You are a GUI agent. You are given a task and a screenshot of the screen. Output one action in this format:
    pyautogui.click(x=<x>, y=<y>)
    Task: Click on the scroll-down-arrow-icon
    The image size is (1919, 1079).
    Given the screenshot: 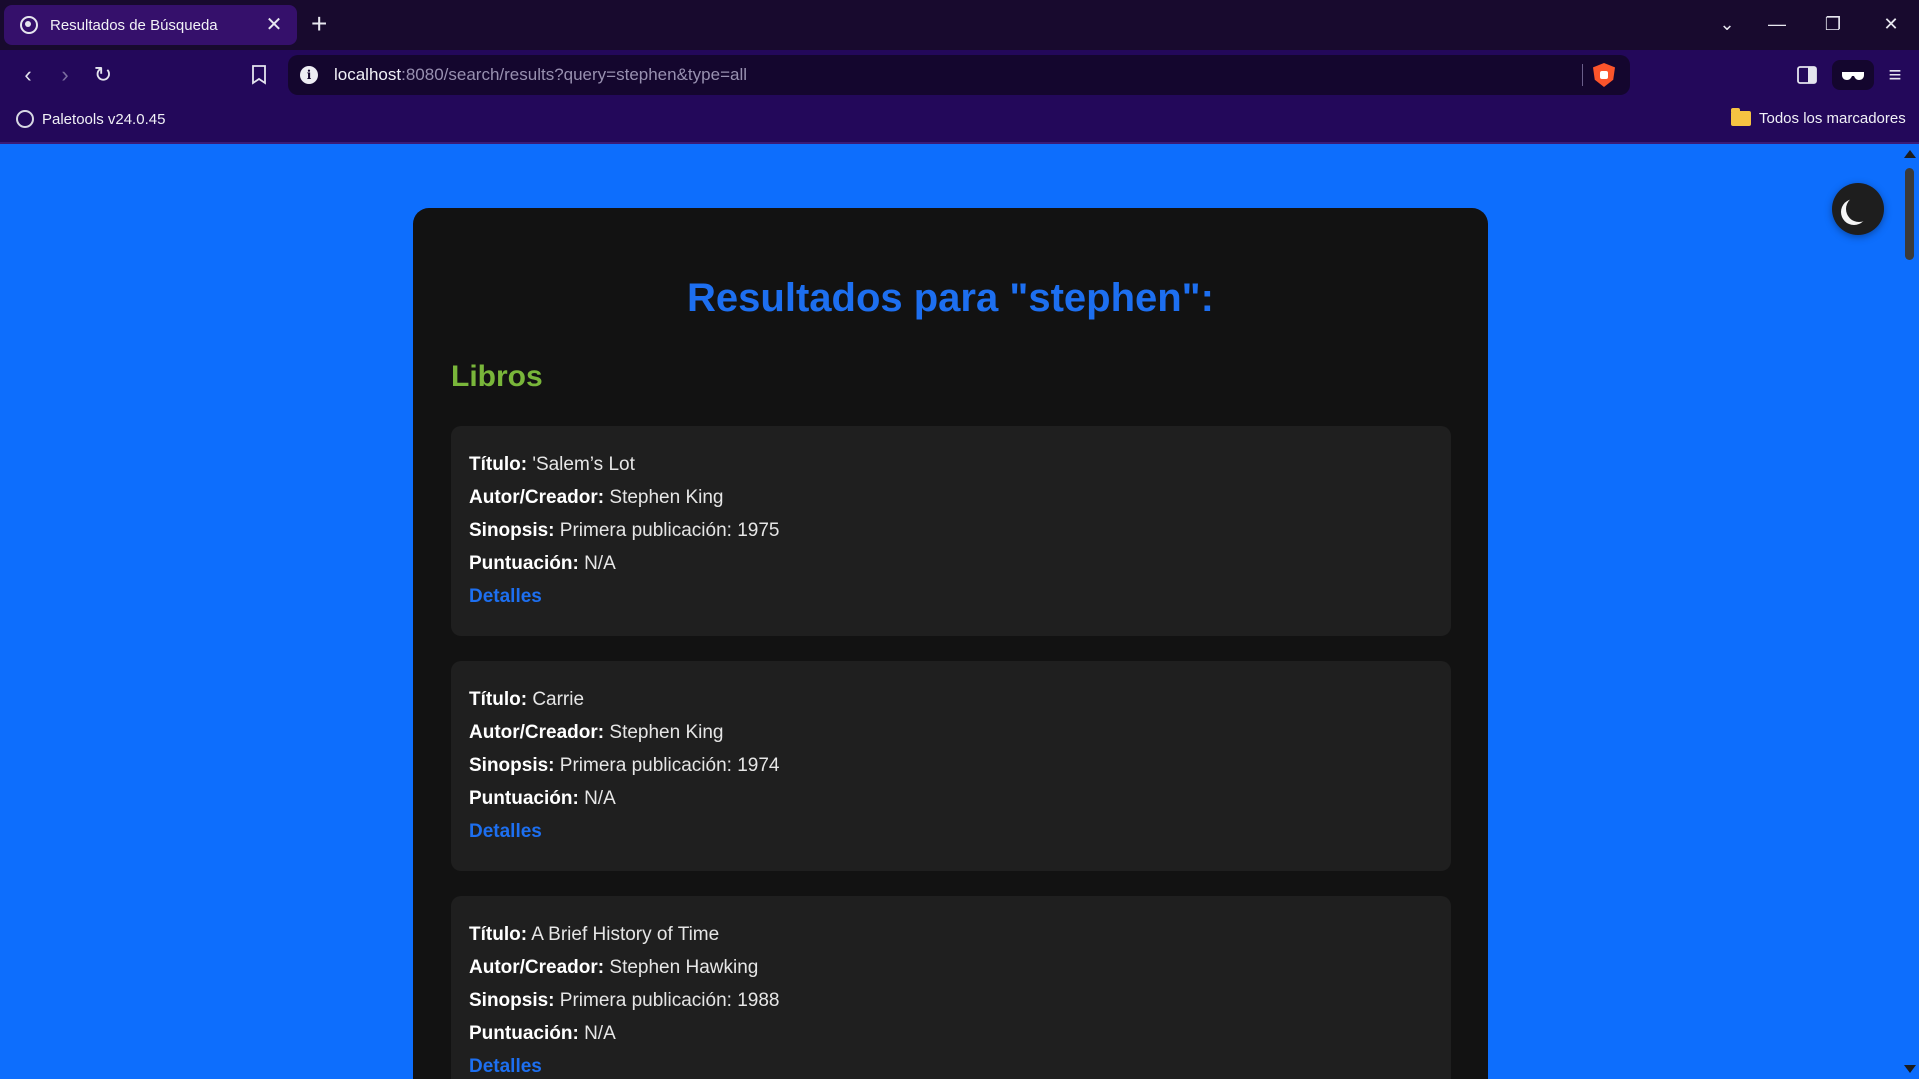 What is the action you would take?
    pyautogui.click(x=1910, y=1069)
    